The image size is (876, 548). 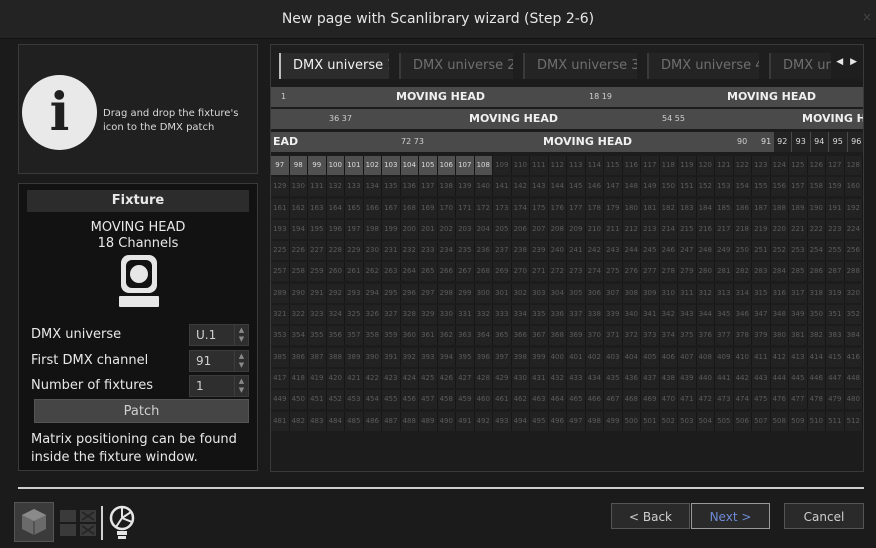 I want to click on dmx-channel-cell: 209, so click(x=576, y=229).